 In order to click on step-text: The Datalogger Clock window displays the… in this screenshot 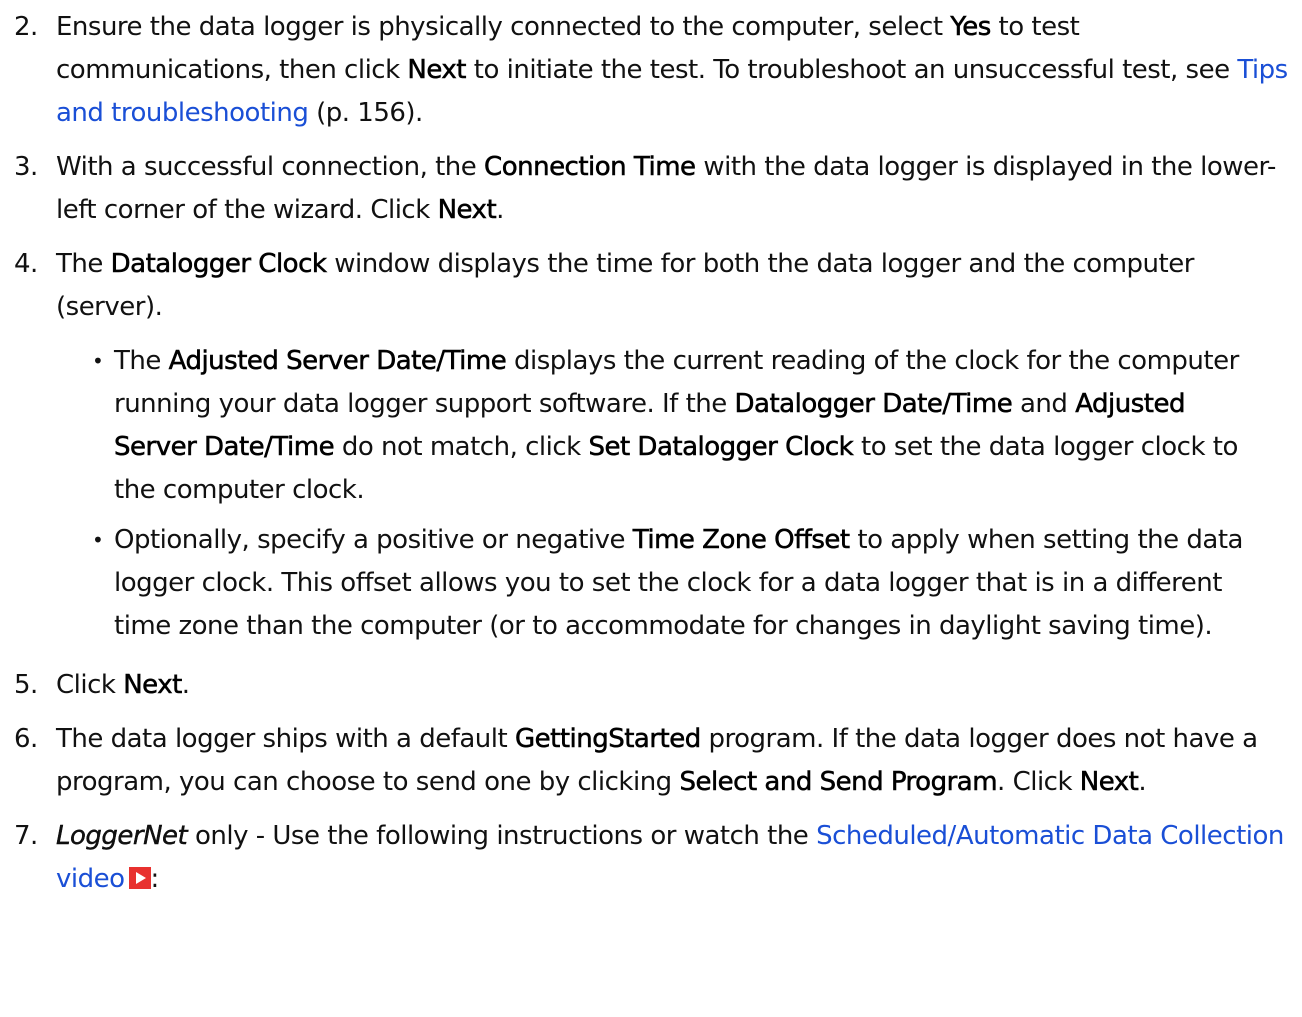, I will do `click(674, 286)`.